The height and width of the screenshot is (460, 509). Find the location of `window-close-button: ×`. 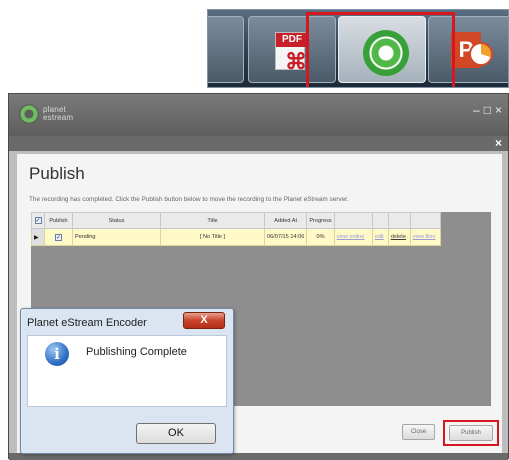

window-close-button: × is located at coordinates (498, 110).